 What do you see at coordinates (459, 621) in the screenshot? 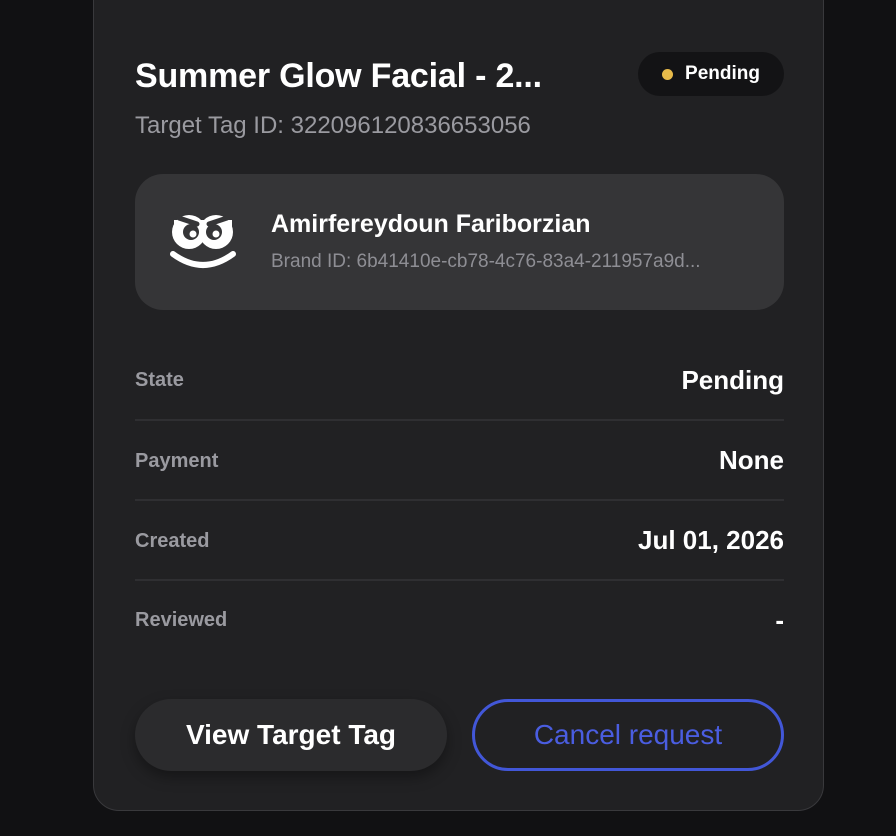
I see `detail-row-reviewed: Reviewed -` at bounding box center [459, 621].